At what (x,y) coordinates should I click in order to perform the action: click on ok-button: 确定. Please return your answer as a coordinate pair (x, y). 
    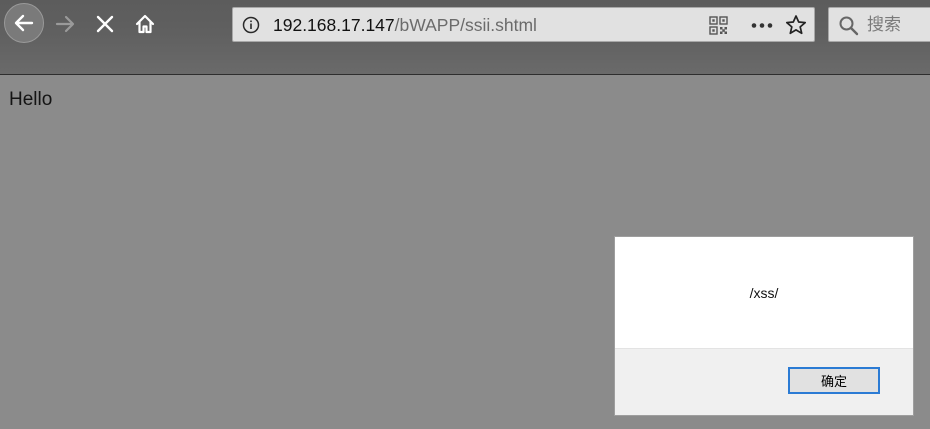
    Looking at the image, I should click on (834, 380).